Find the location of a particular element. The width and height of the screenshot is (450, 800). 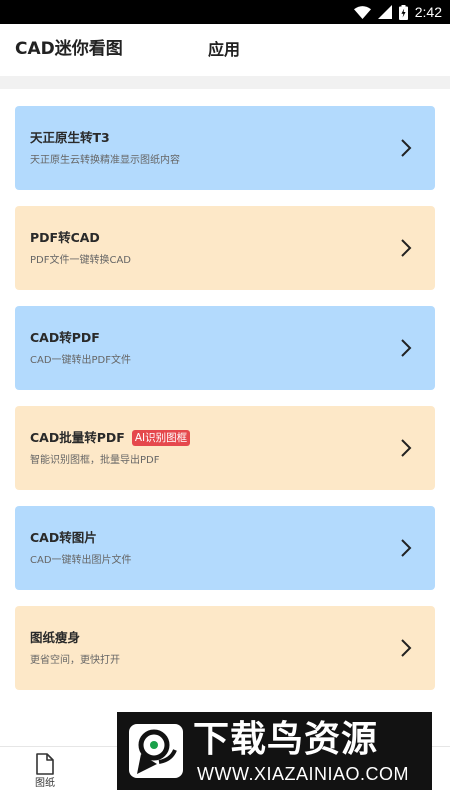

card-title: CAD批量转PDF is located at coordinates (77, 437).